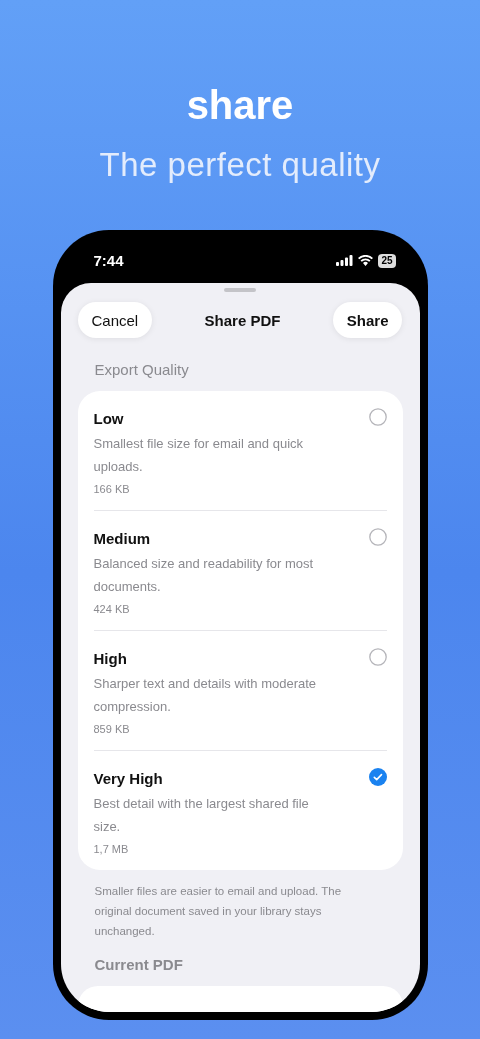  What do you see at coordinates (199, 455) in the screenshot?
I see `option-description: Smallest file size for email and quick uploads.` at bounding box center [199, 455].